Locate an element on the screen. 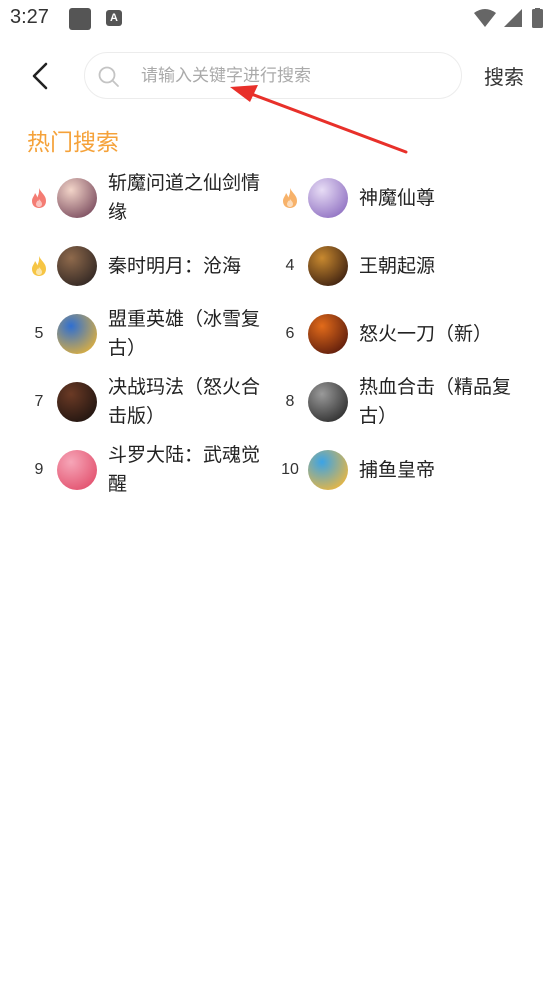 This screenshot has height=995, width=560. hot-search-item: 神魔仙尊 is located at coordinates (403, 198).